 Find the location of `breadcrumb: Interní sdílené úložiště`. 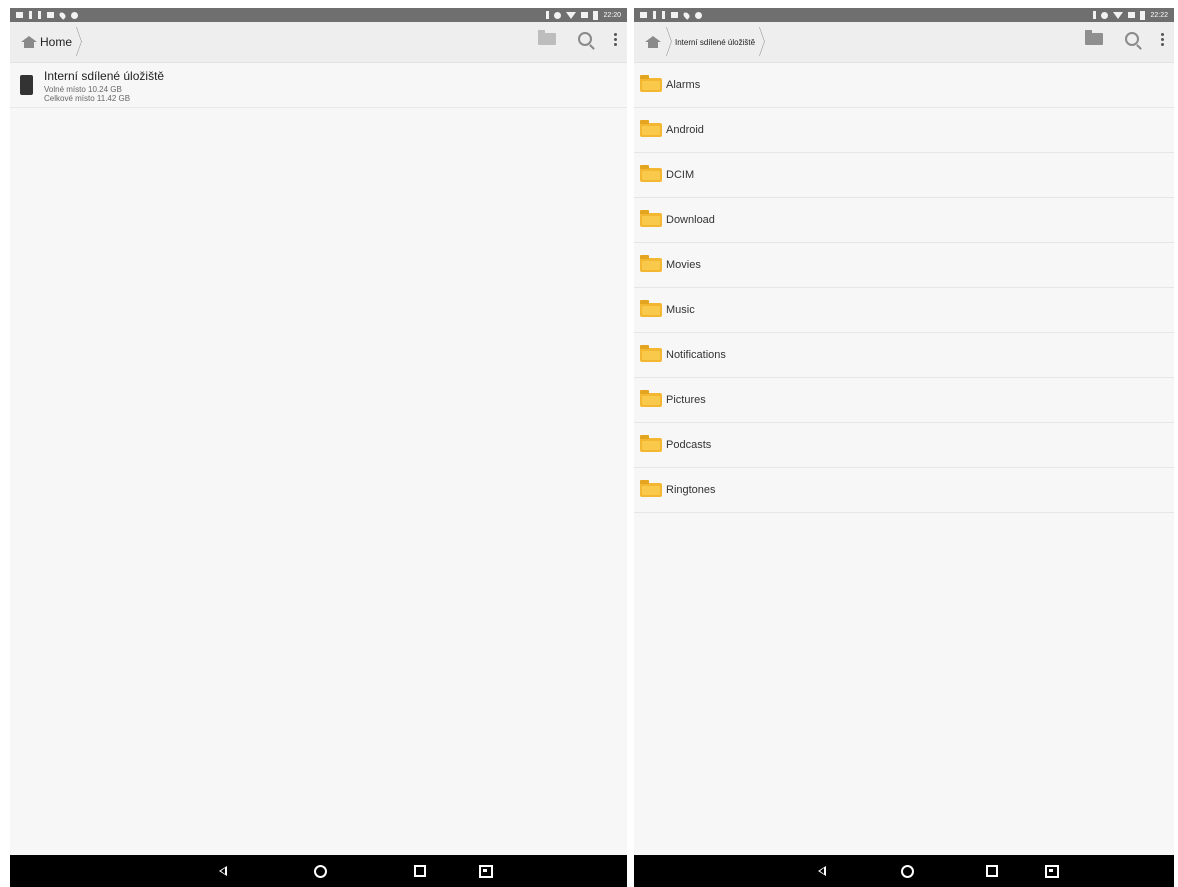

breadcrumb: Interní sdílené úložiště is located at coordinates (704, 42).